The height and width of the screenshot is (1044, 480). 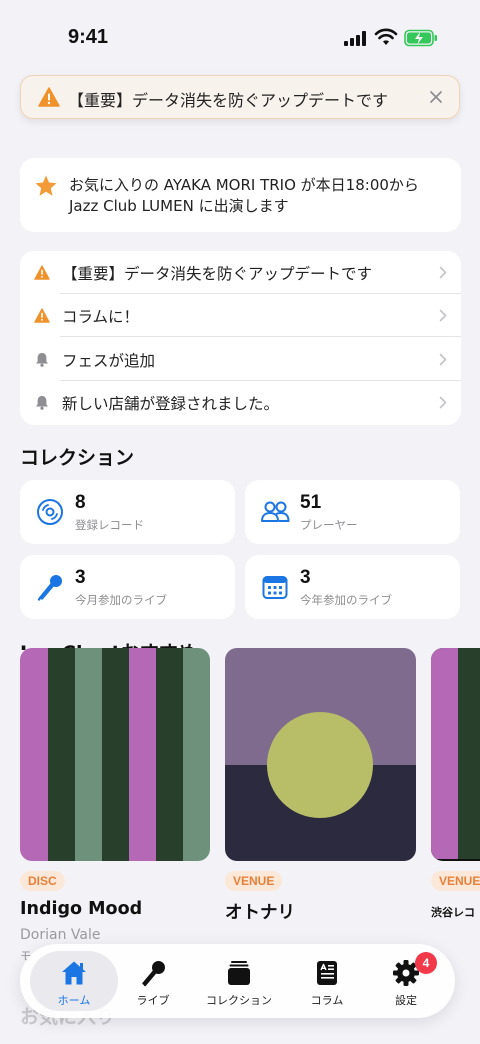 I want to click on category-badge: DISC, so click(x=42, y=881).